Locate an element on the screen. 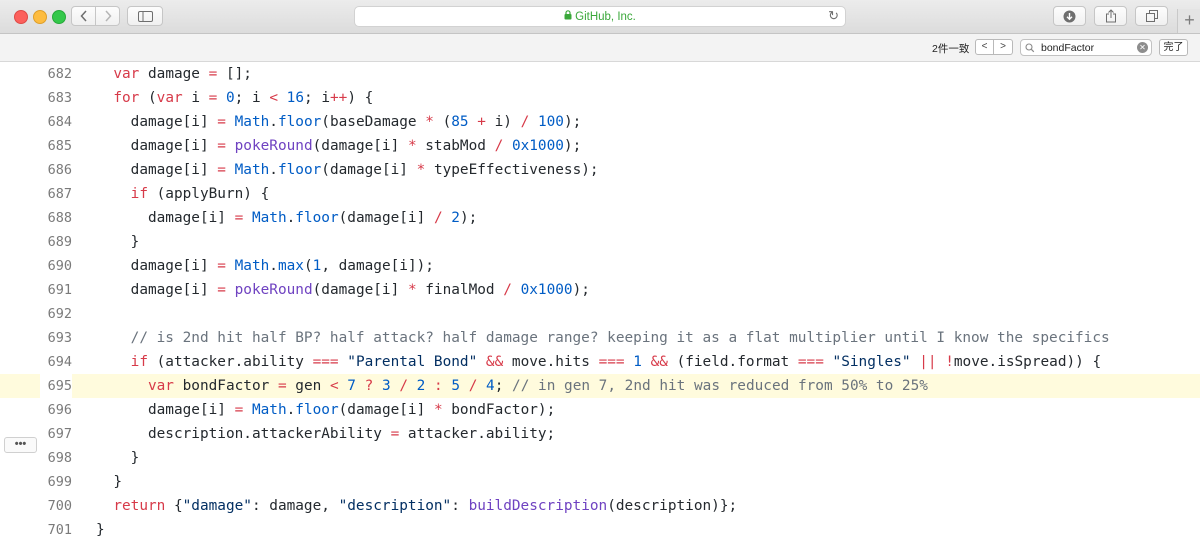 The height and width of the screenshot is (546, 1200). tab-overview-button is located at coordinates (1151, 16).